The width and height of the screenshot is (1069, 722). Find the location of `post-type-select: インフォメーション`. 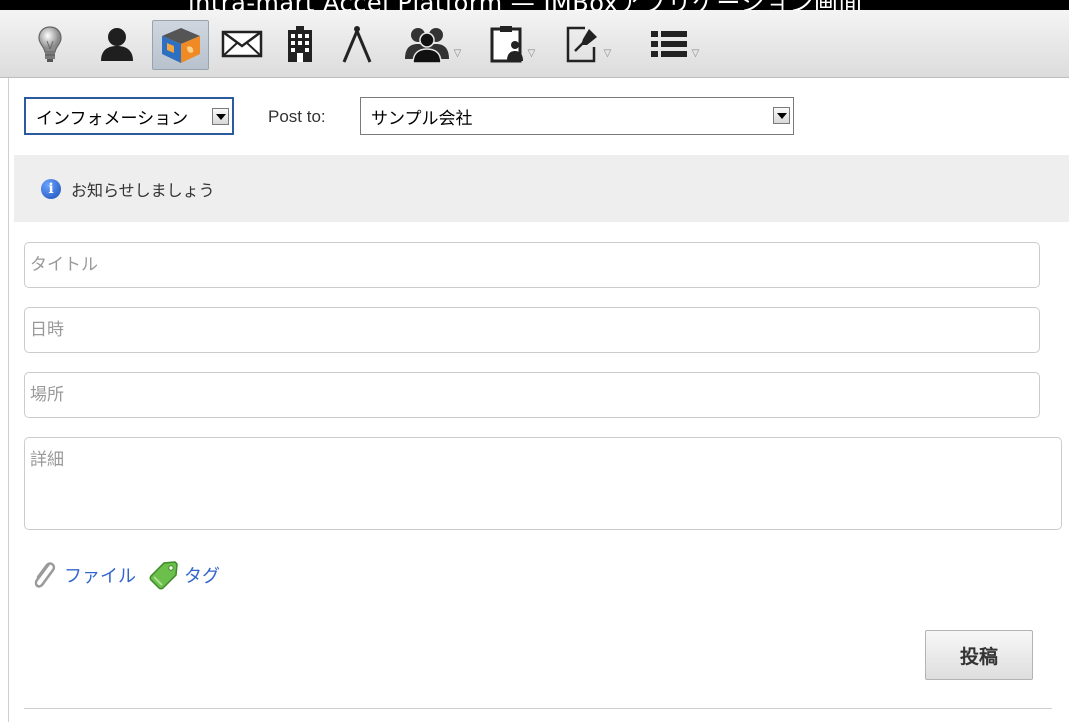

post-type-select: インフォメーション is located at coordinates (129, 116).